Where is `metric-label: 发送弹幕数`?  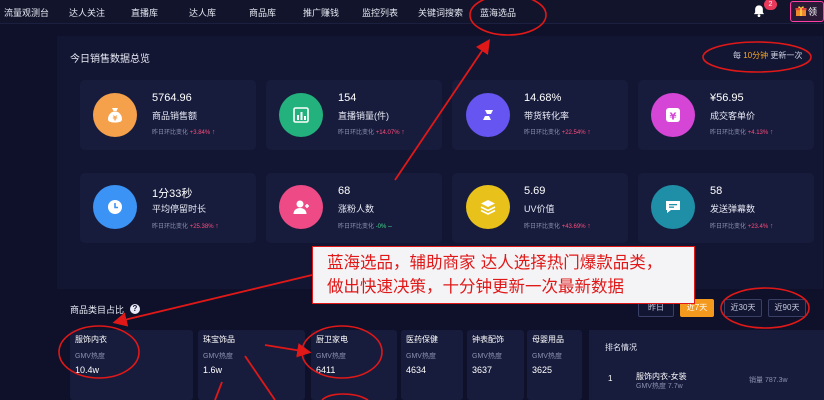
metric-label: 发送弹幕数 is located at coordinates (733, 209).